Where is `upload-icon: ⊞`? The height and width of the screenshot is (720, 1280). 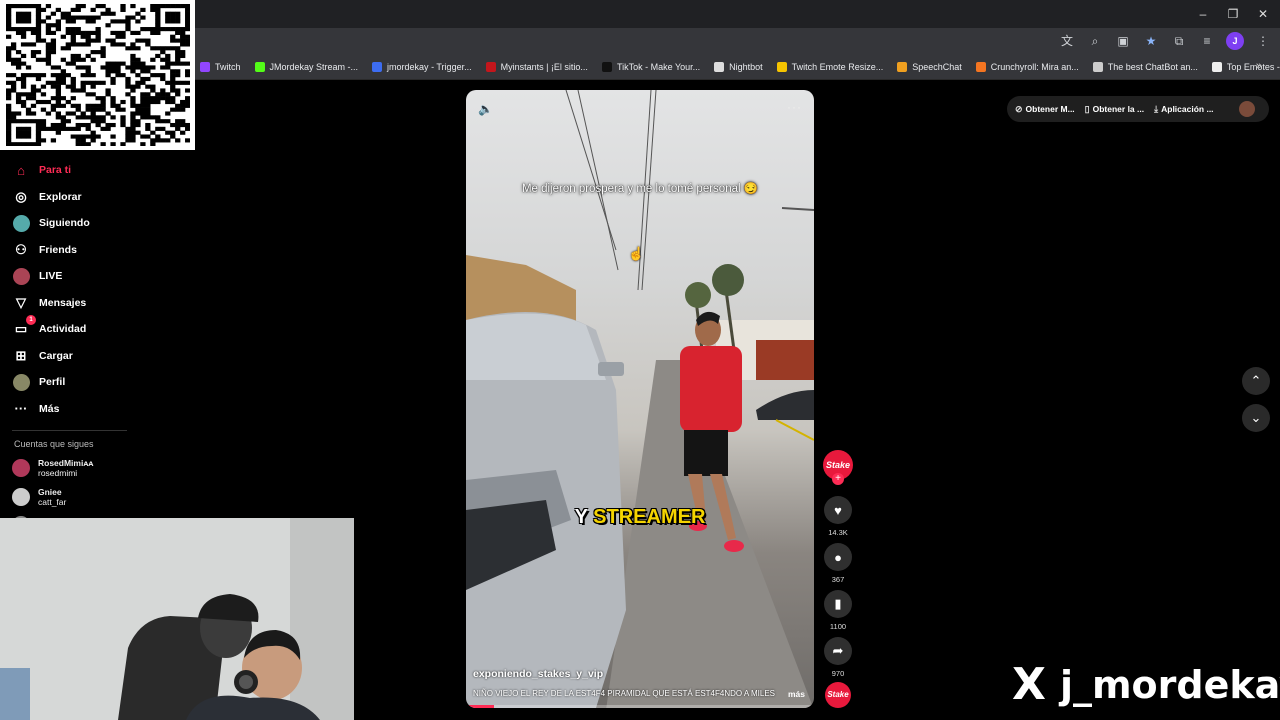
upload-icon: ⊞ is located at coordinates (21, 355).